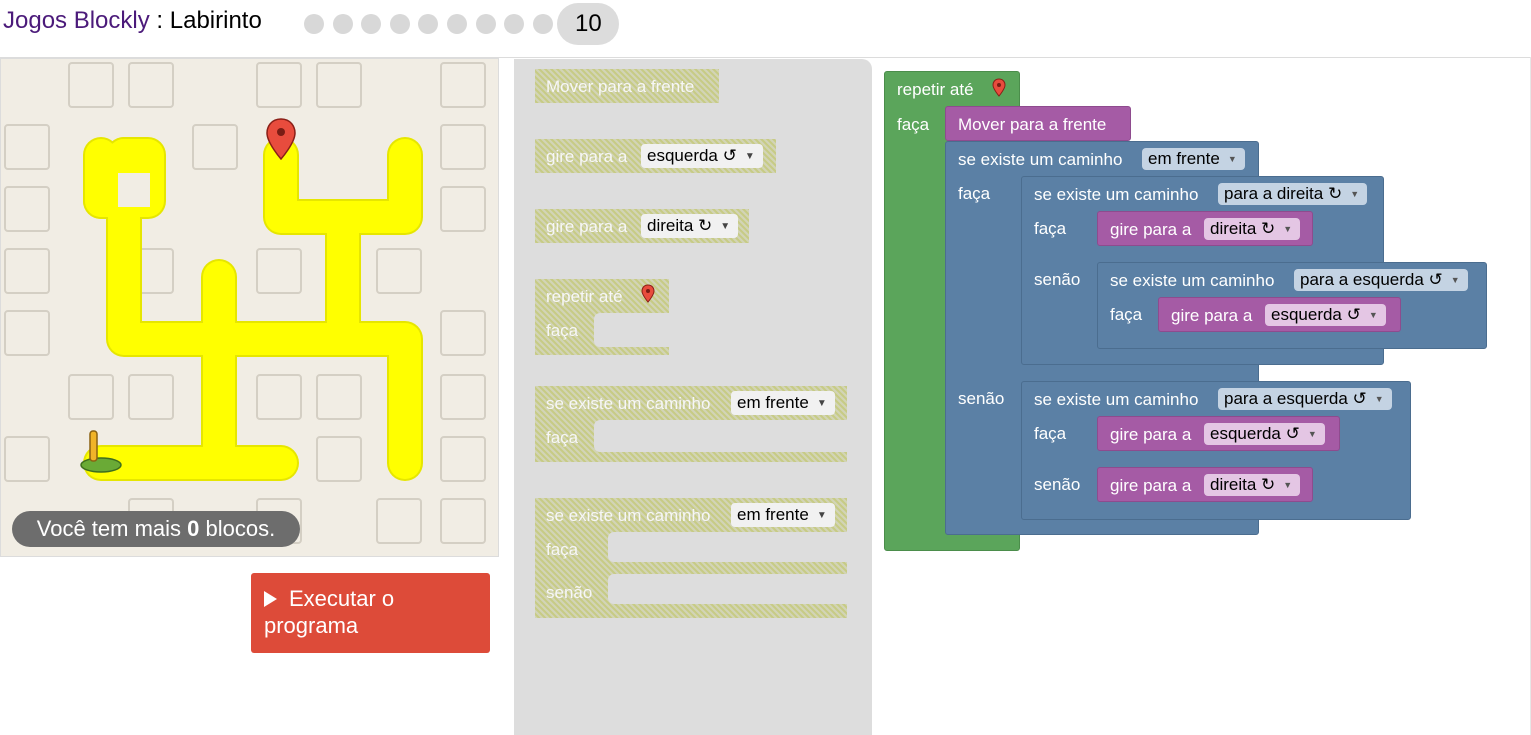 Image resolution: width=1531 pixels, height=735 pixels. I want to click on toolbox-turn-left-block: gire para a esquerda ↺ ▼, so click(655, 156).